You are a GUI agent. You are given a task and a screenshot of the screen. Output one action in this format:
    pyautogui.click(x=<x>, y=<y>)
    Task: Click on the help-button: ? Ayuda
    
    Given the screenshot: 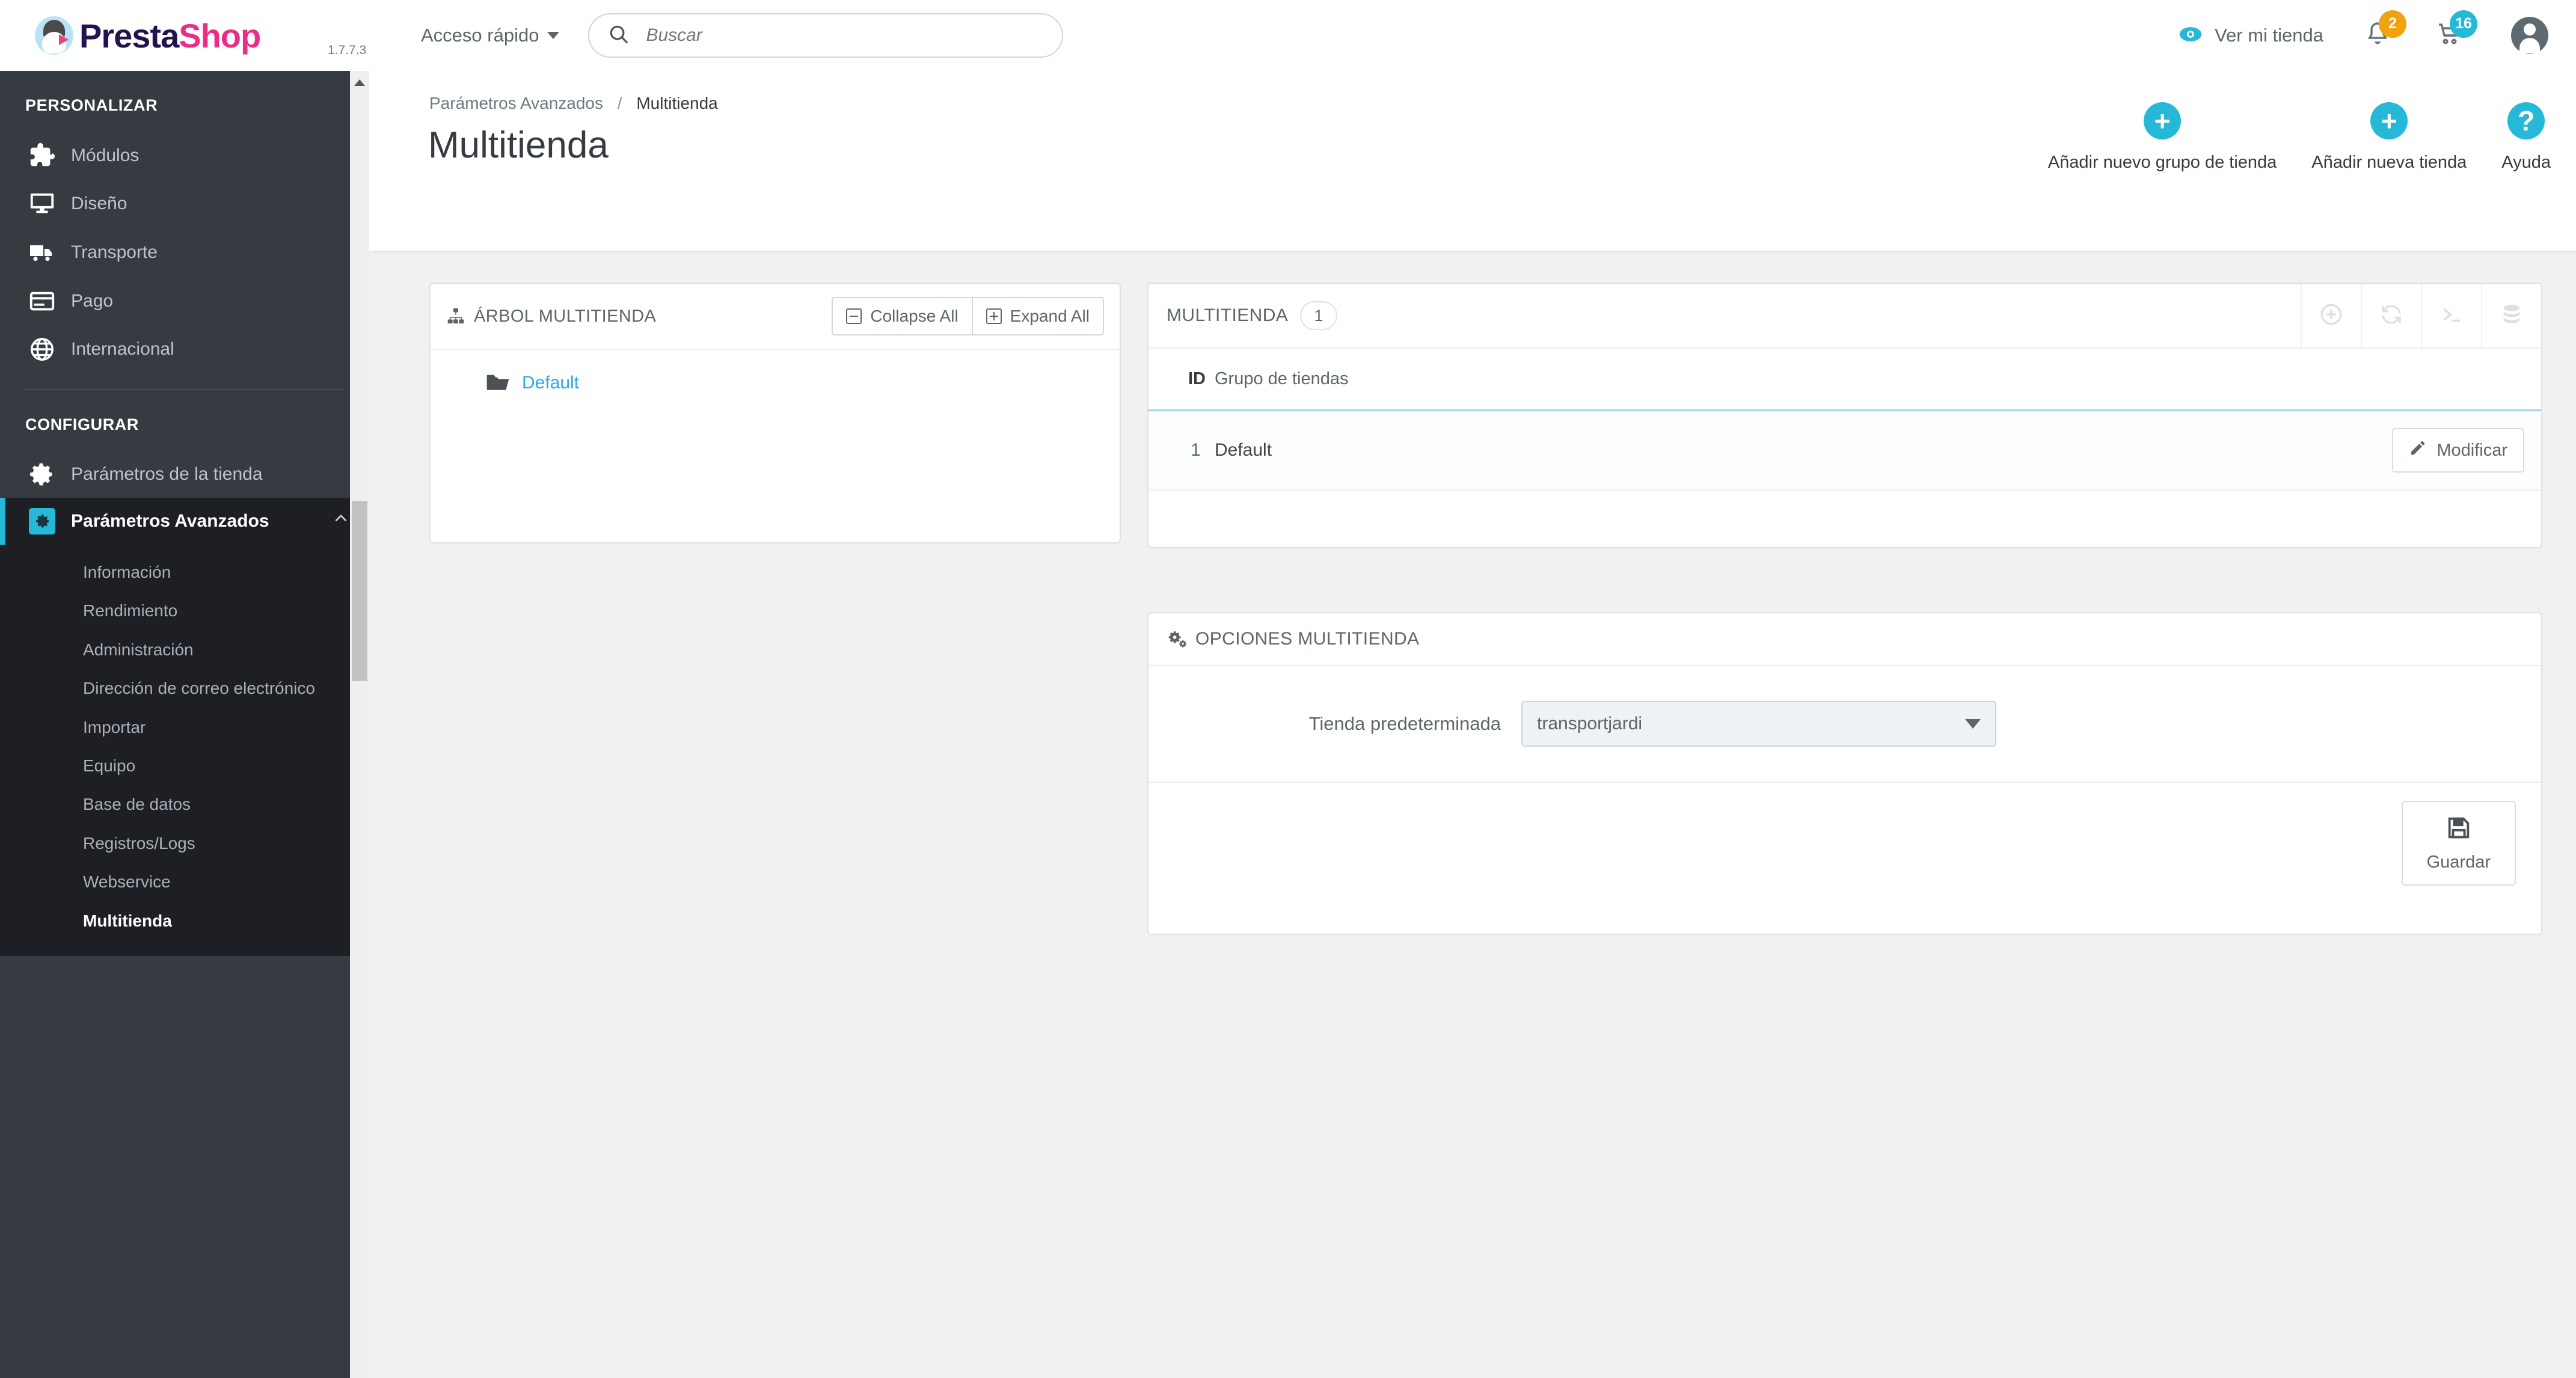 What is the action you would take?
    pyautogui.click(x=2526, y=137)
    